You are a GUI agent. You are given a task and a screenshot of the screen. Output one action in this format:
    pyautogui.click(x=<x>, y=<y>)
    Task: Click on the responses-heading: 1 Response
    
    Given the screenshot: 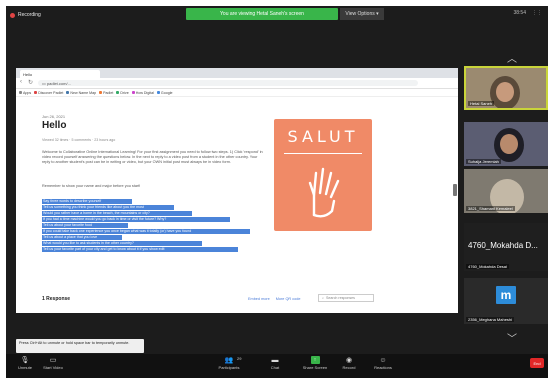 What is the action you would take?
    pyautogui.click(x=56, y=299)
    